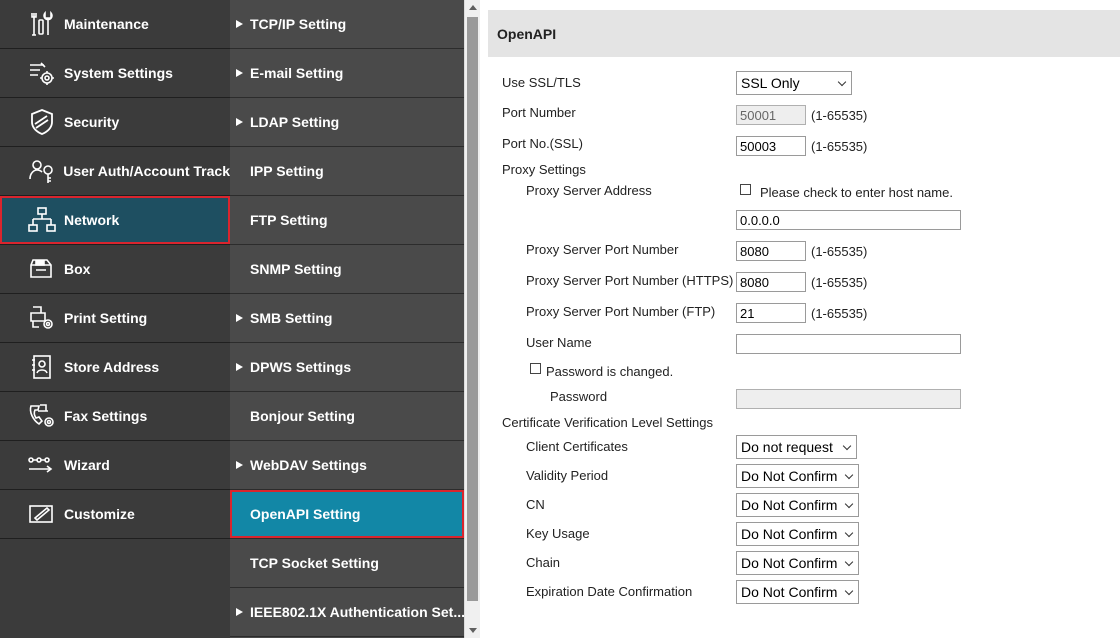  I want to click on sidebar-item-network: Network, so click(115, 220).